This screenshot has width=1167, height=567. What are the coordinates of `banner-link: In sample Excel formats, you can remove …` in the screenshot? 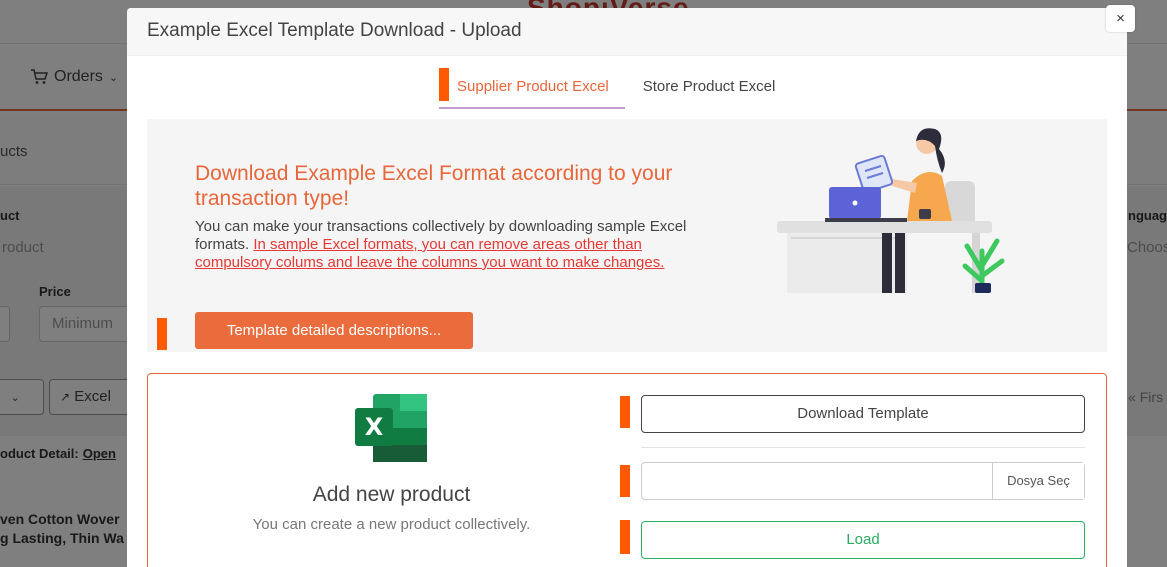 It's located at (429, 253).